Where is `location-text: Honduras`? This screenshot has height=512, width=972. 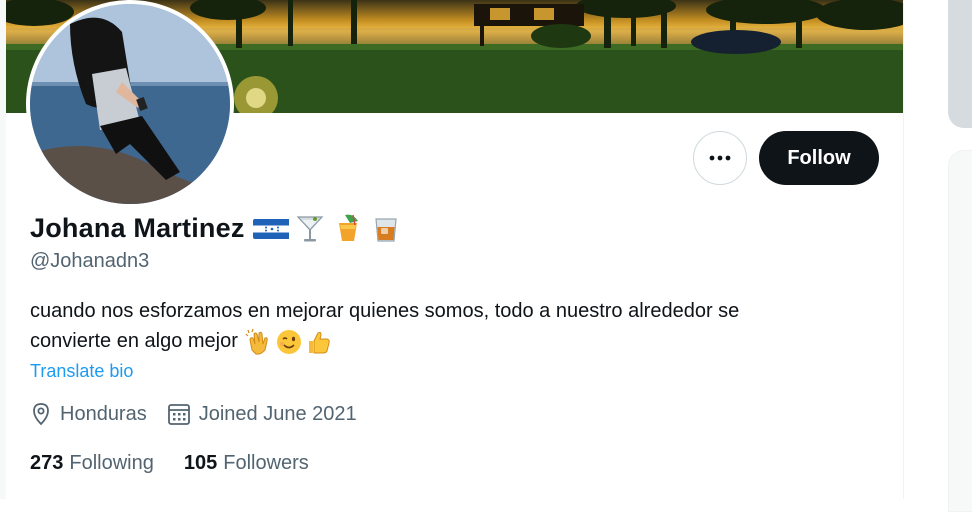 location-text: Honduras is located at coordinates (103, 413).